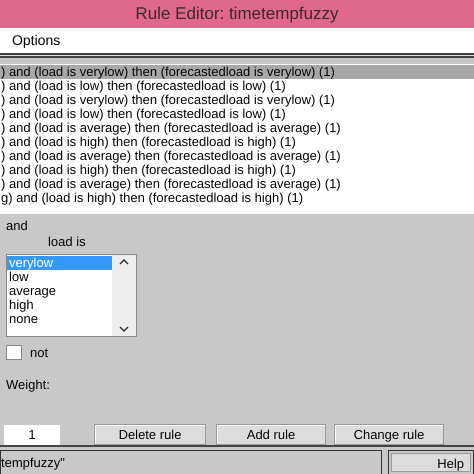 This screenshot has height=474, width=474. I want to click on weight-field: 1, so click(32, 434).